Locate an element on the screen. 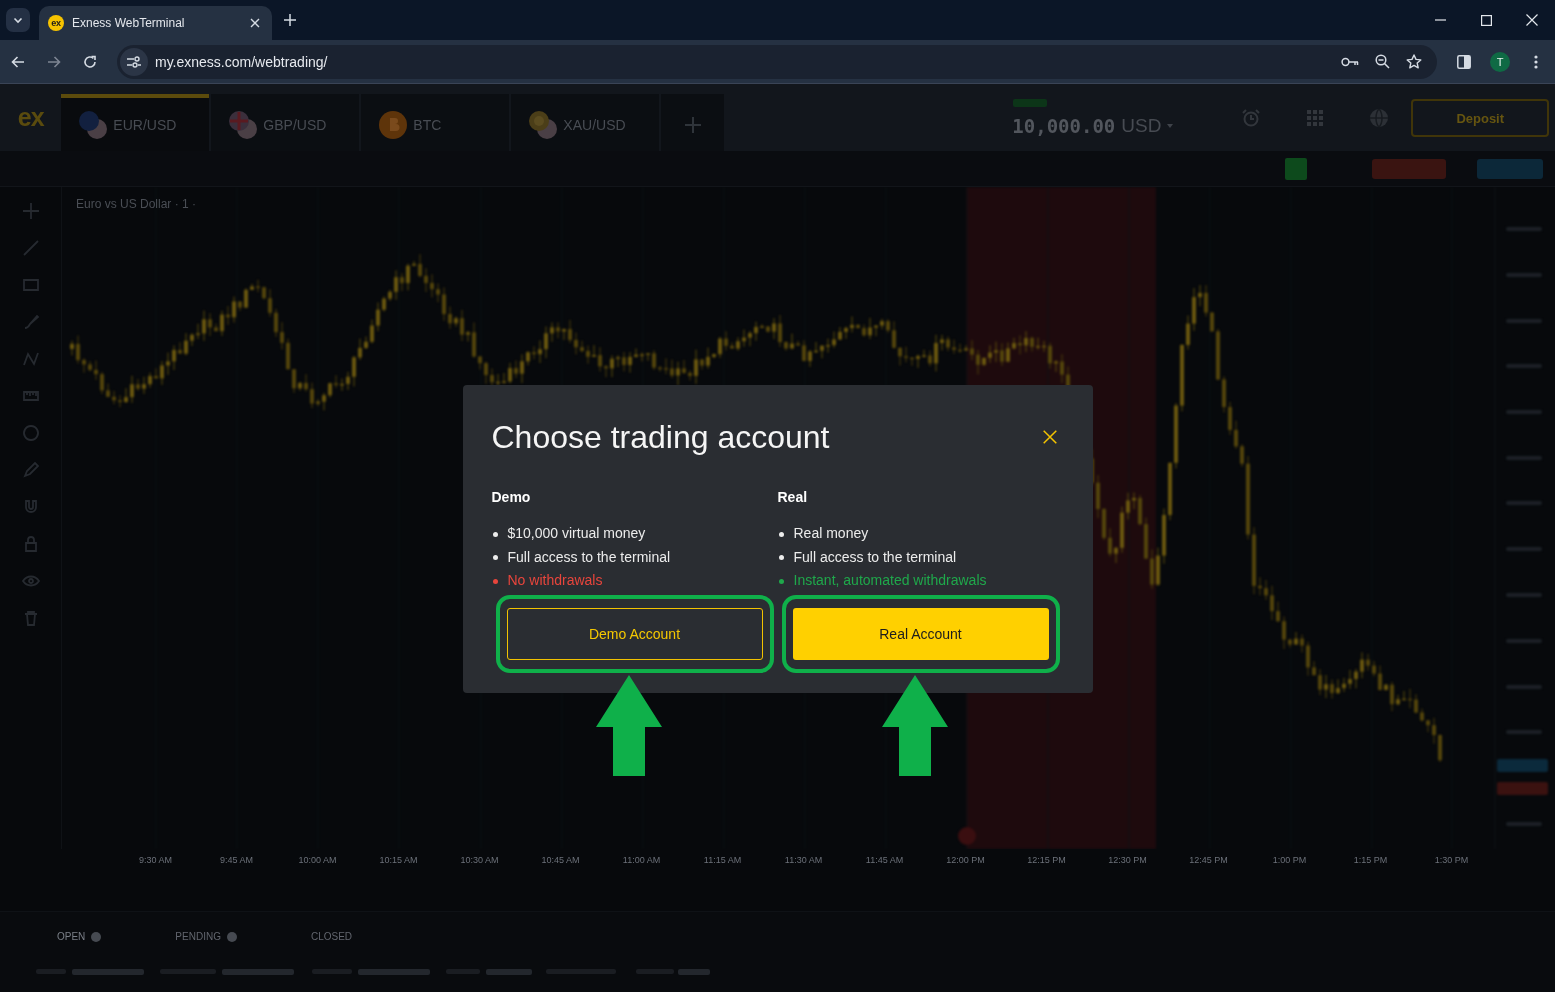 This screenshot has width=1555, height=992. option-heading: Demo is located at coordinates (511, 497).